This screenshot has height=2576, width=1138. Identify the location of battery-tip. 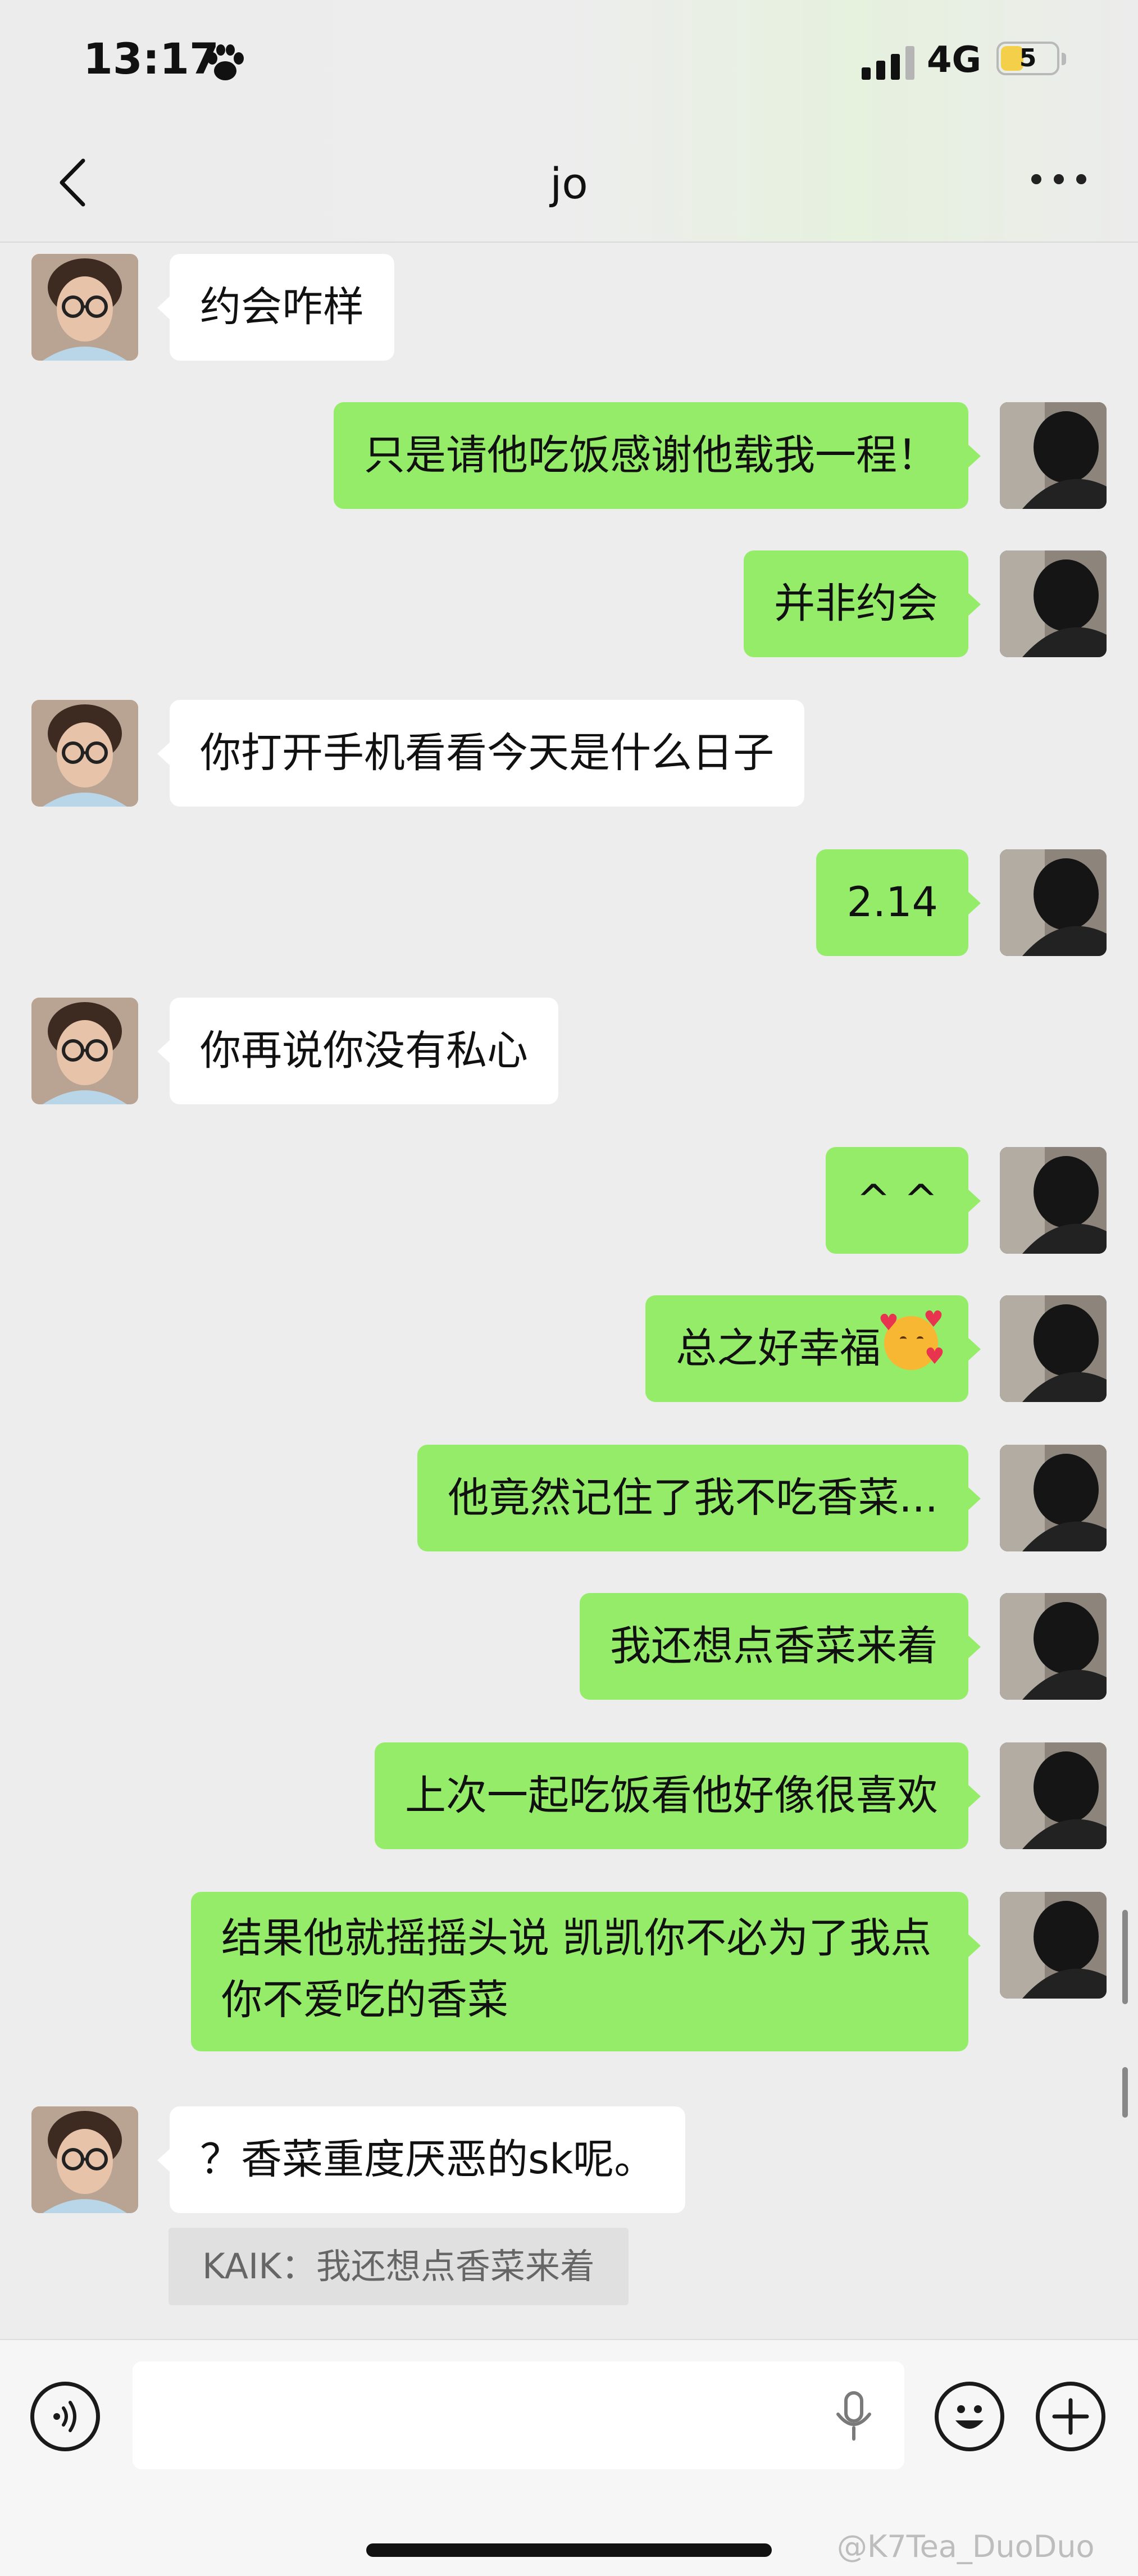
(1064, 59).